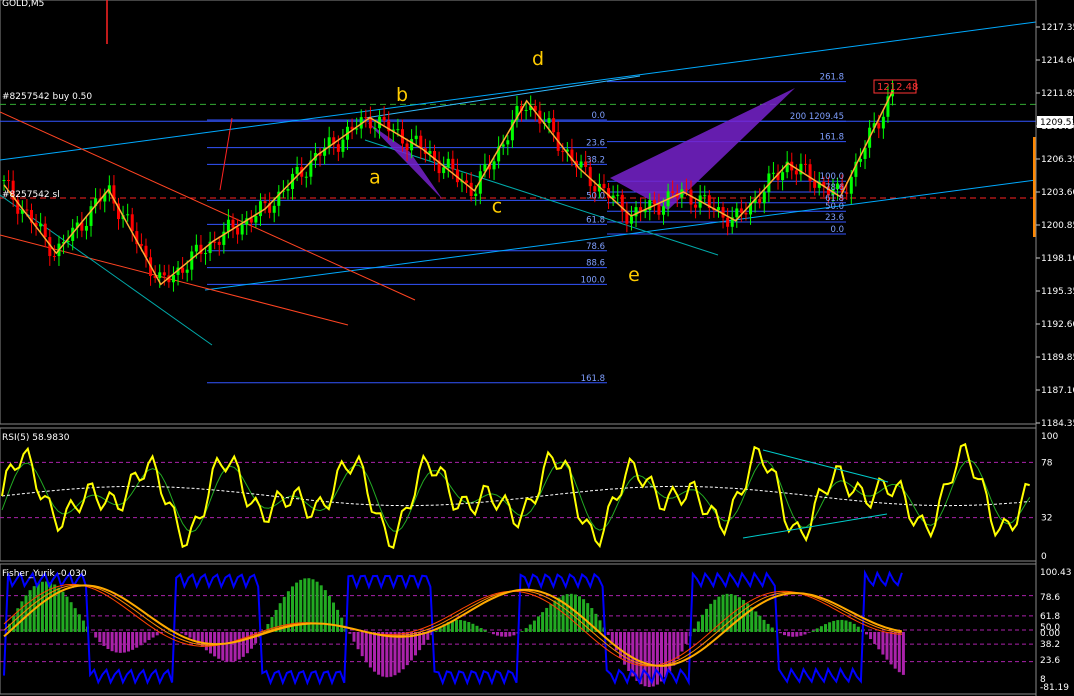 The width and height of the screenshot is (1074, 696). I want to click on tp-label-text: 1212.48, so click(897, 87).